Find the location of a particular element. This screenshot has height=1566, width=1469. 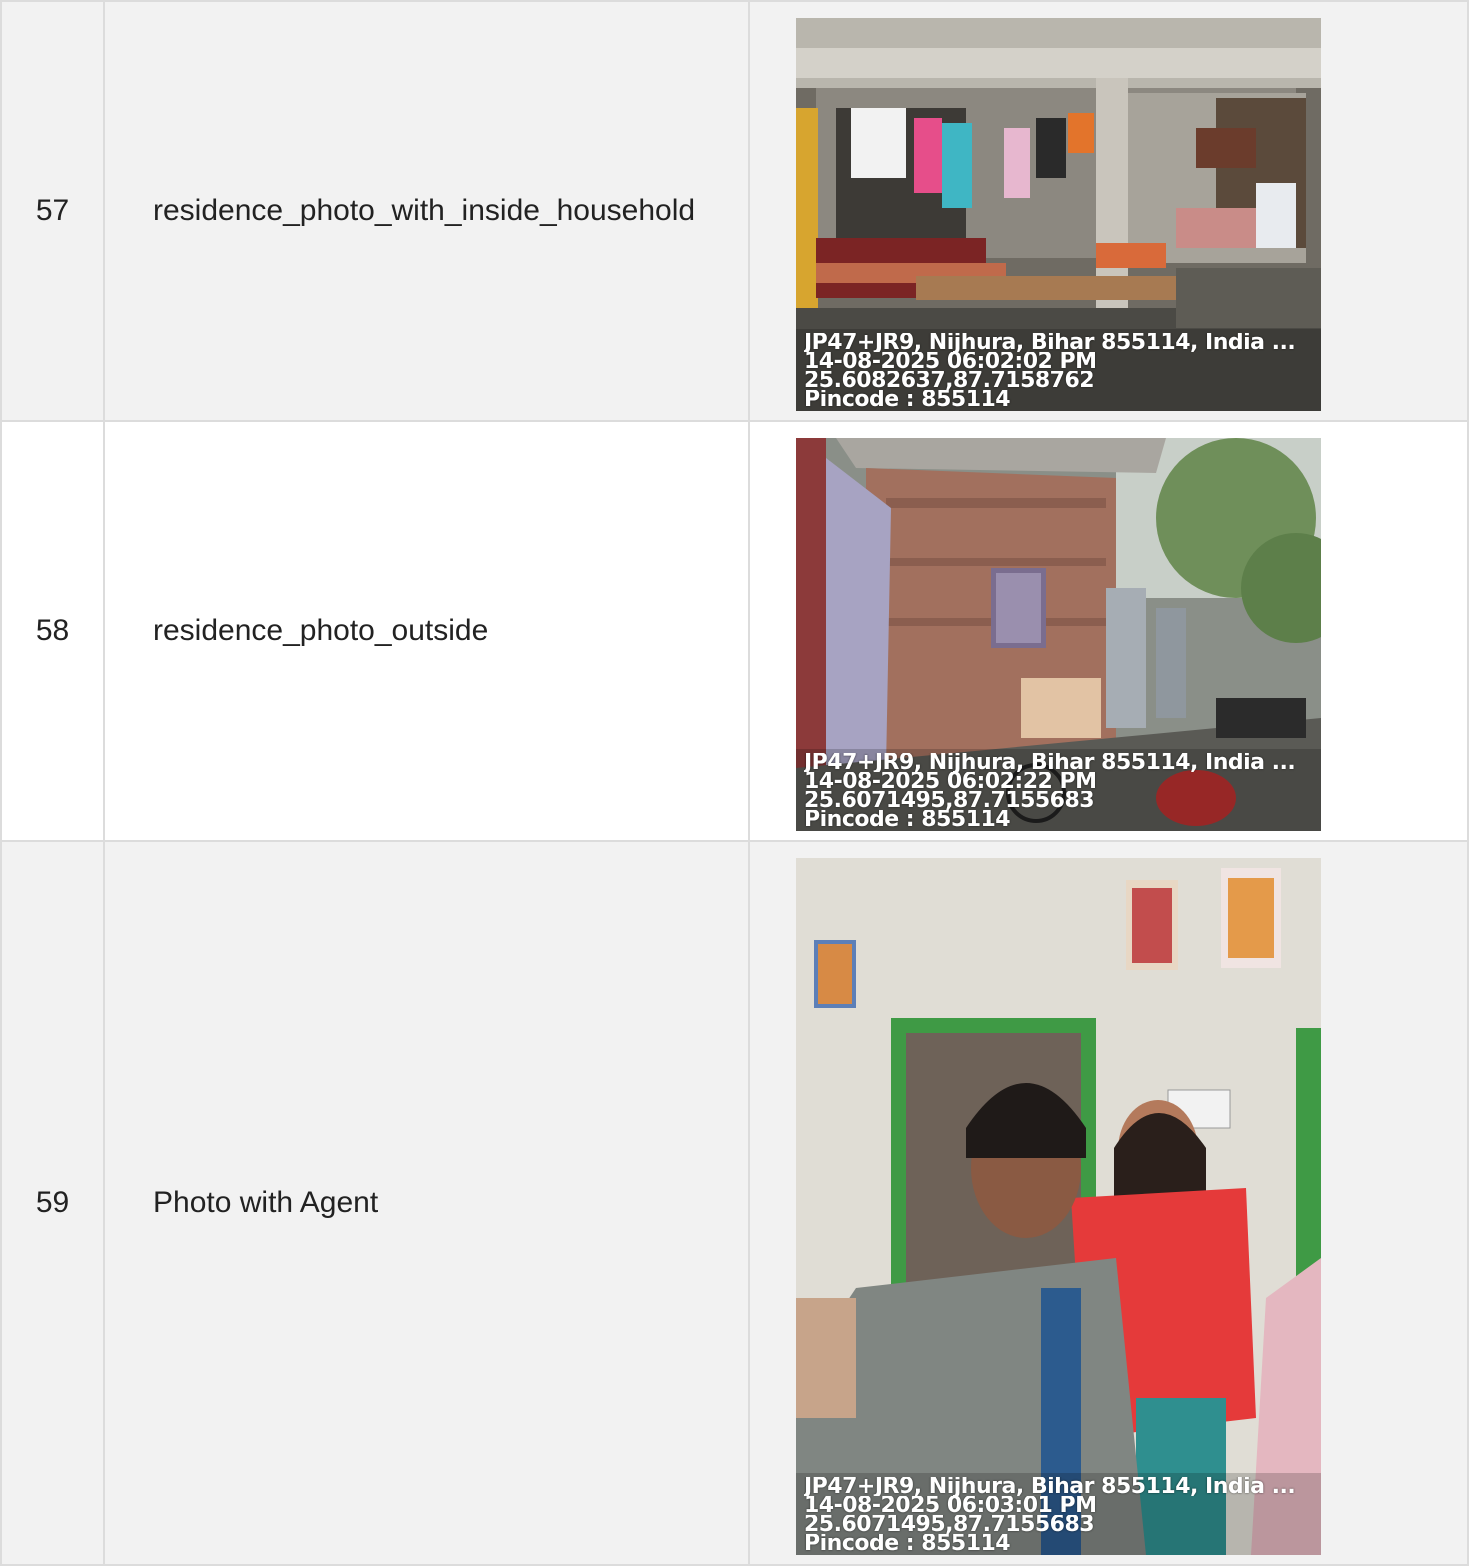

field-name-text: Photo with Agent is located at coordinates (266, 1202).